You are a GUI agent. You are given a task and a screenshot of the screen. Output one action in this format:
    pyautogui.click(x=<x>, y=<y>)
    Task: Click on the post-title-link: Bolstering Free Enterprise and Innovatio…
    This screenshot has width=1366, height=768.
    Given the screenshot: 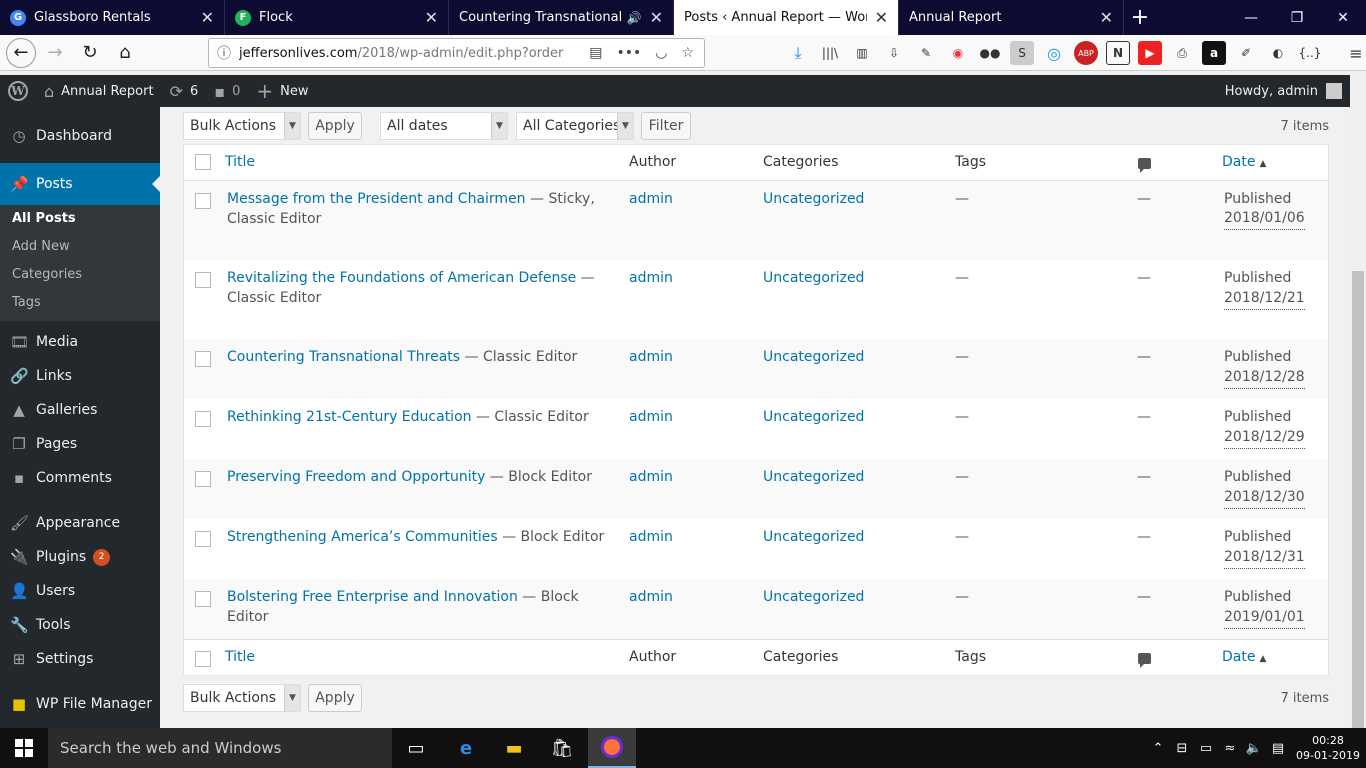 What is the action you would take?
    pyautogui.click(x=372, y=597)
    